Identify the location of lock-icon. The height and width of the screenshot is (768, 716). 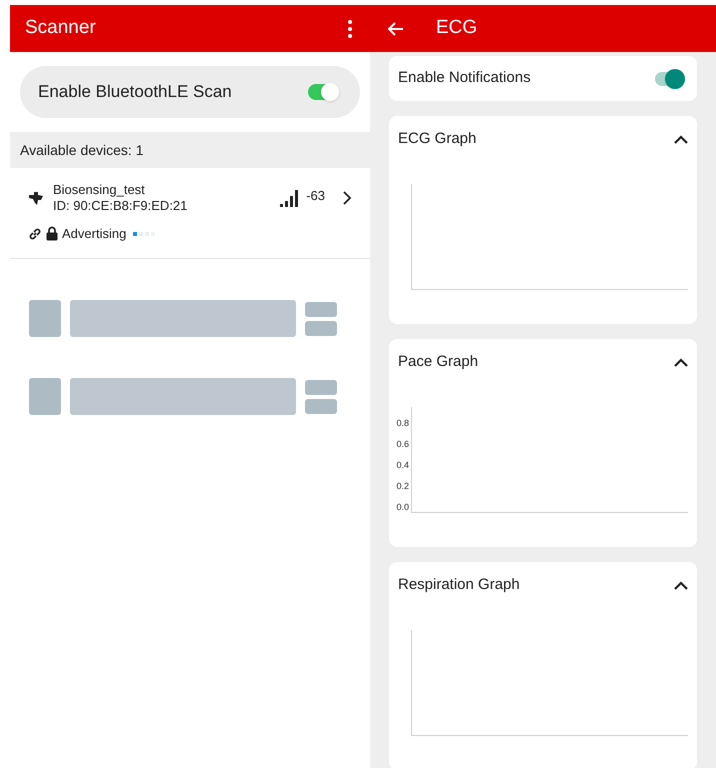
(52, 234).